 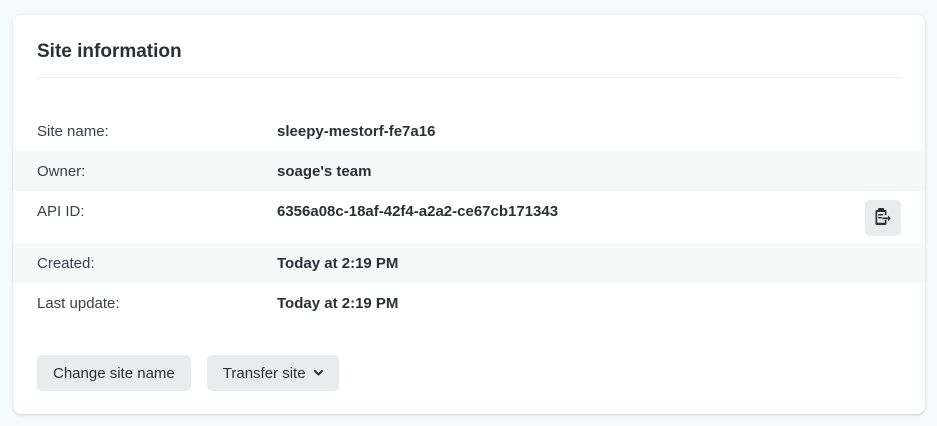 I want to click on api-id-value: 6356a08c-18af-42f4-a2a2-ce67cb171343, so click(x=418, y=211).